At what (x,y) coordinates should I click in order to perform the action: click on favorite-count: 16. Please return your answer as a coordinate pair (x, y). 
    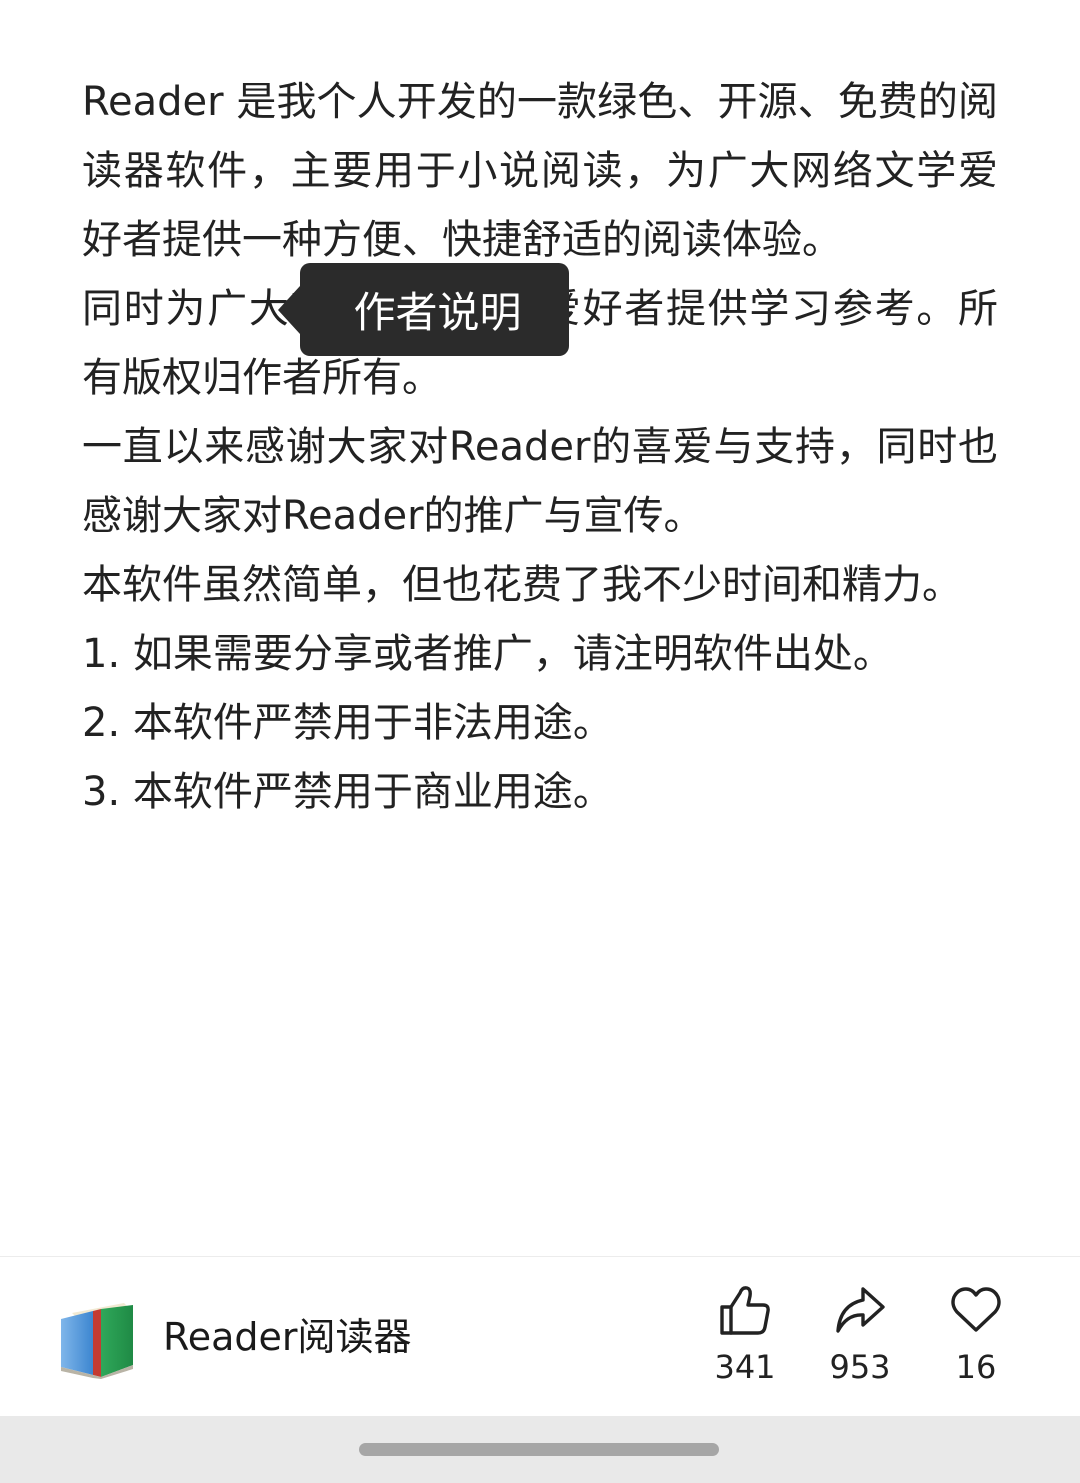
    Looking at the image, I should click on (976, 1367).